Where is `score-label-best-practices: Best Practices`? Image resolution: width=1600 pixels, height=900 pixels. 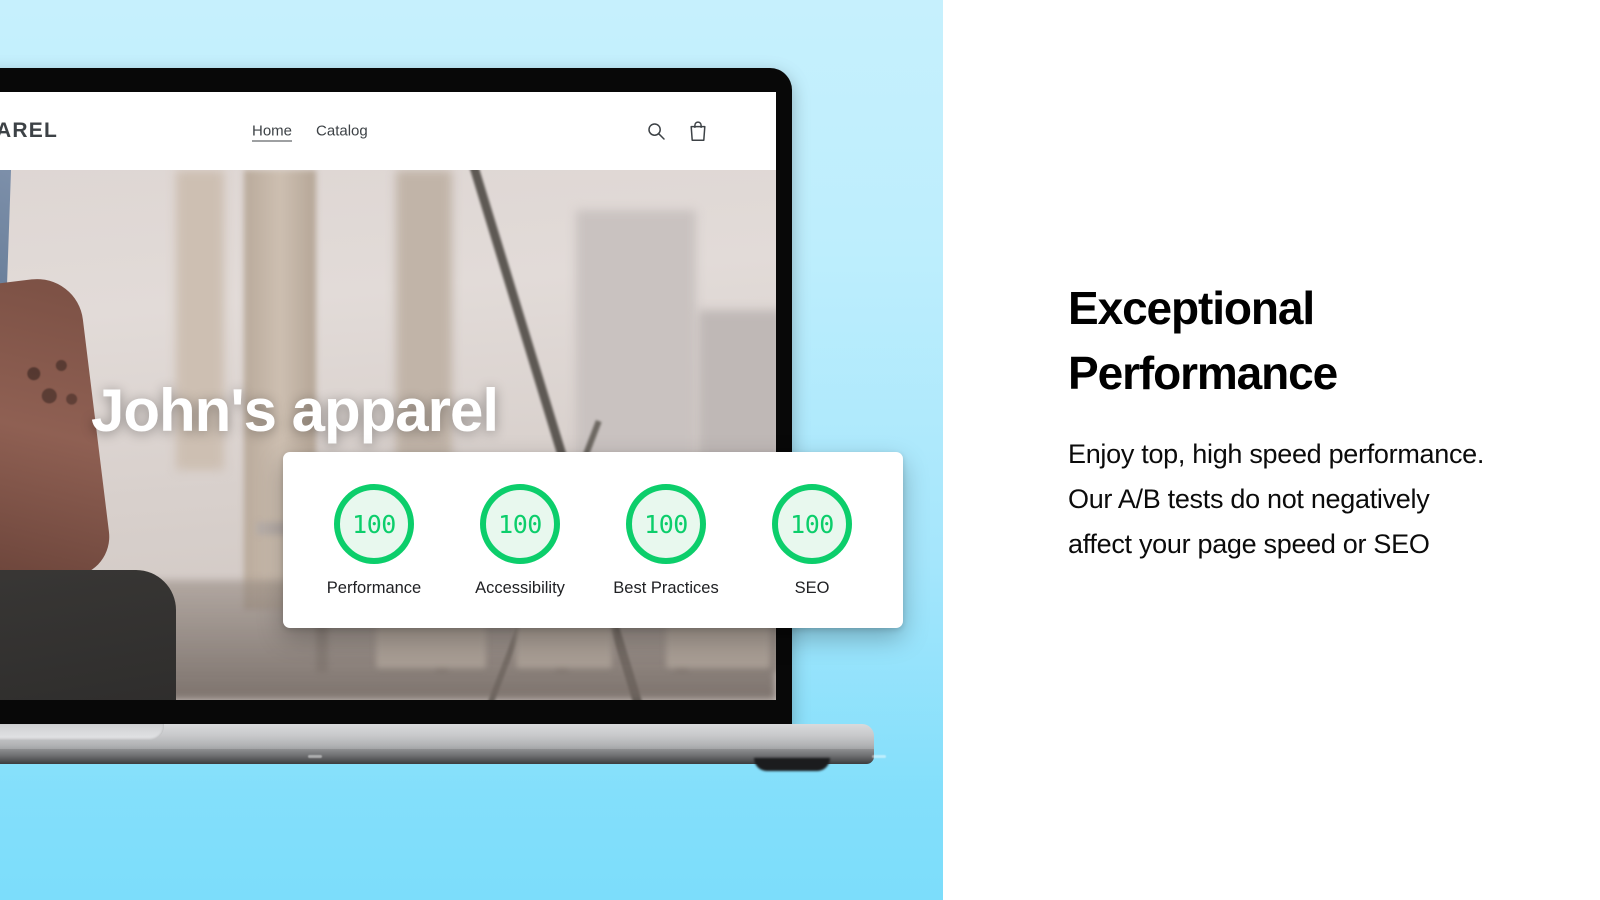 score-label-best-practices: Best Practices is located at coordinates (666, 588).